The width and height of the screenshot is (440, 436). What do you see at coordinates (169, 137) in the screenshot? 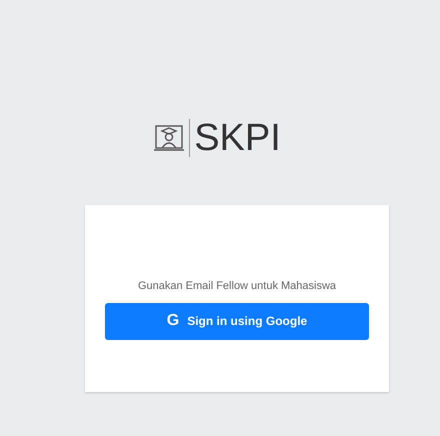
I see `graduate-icon` at bounding box center [169, 137].